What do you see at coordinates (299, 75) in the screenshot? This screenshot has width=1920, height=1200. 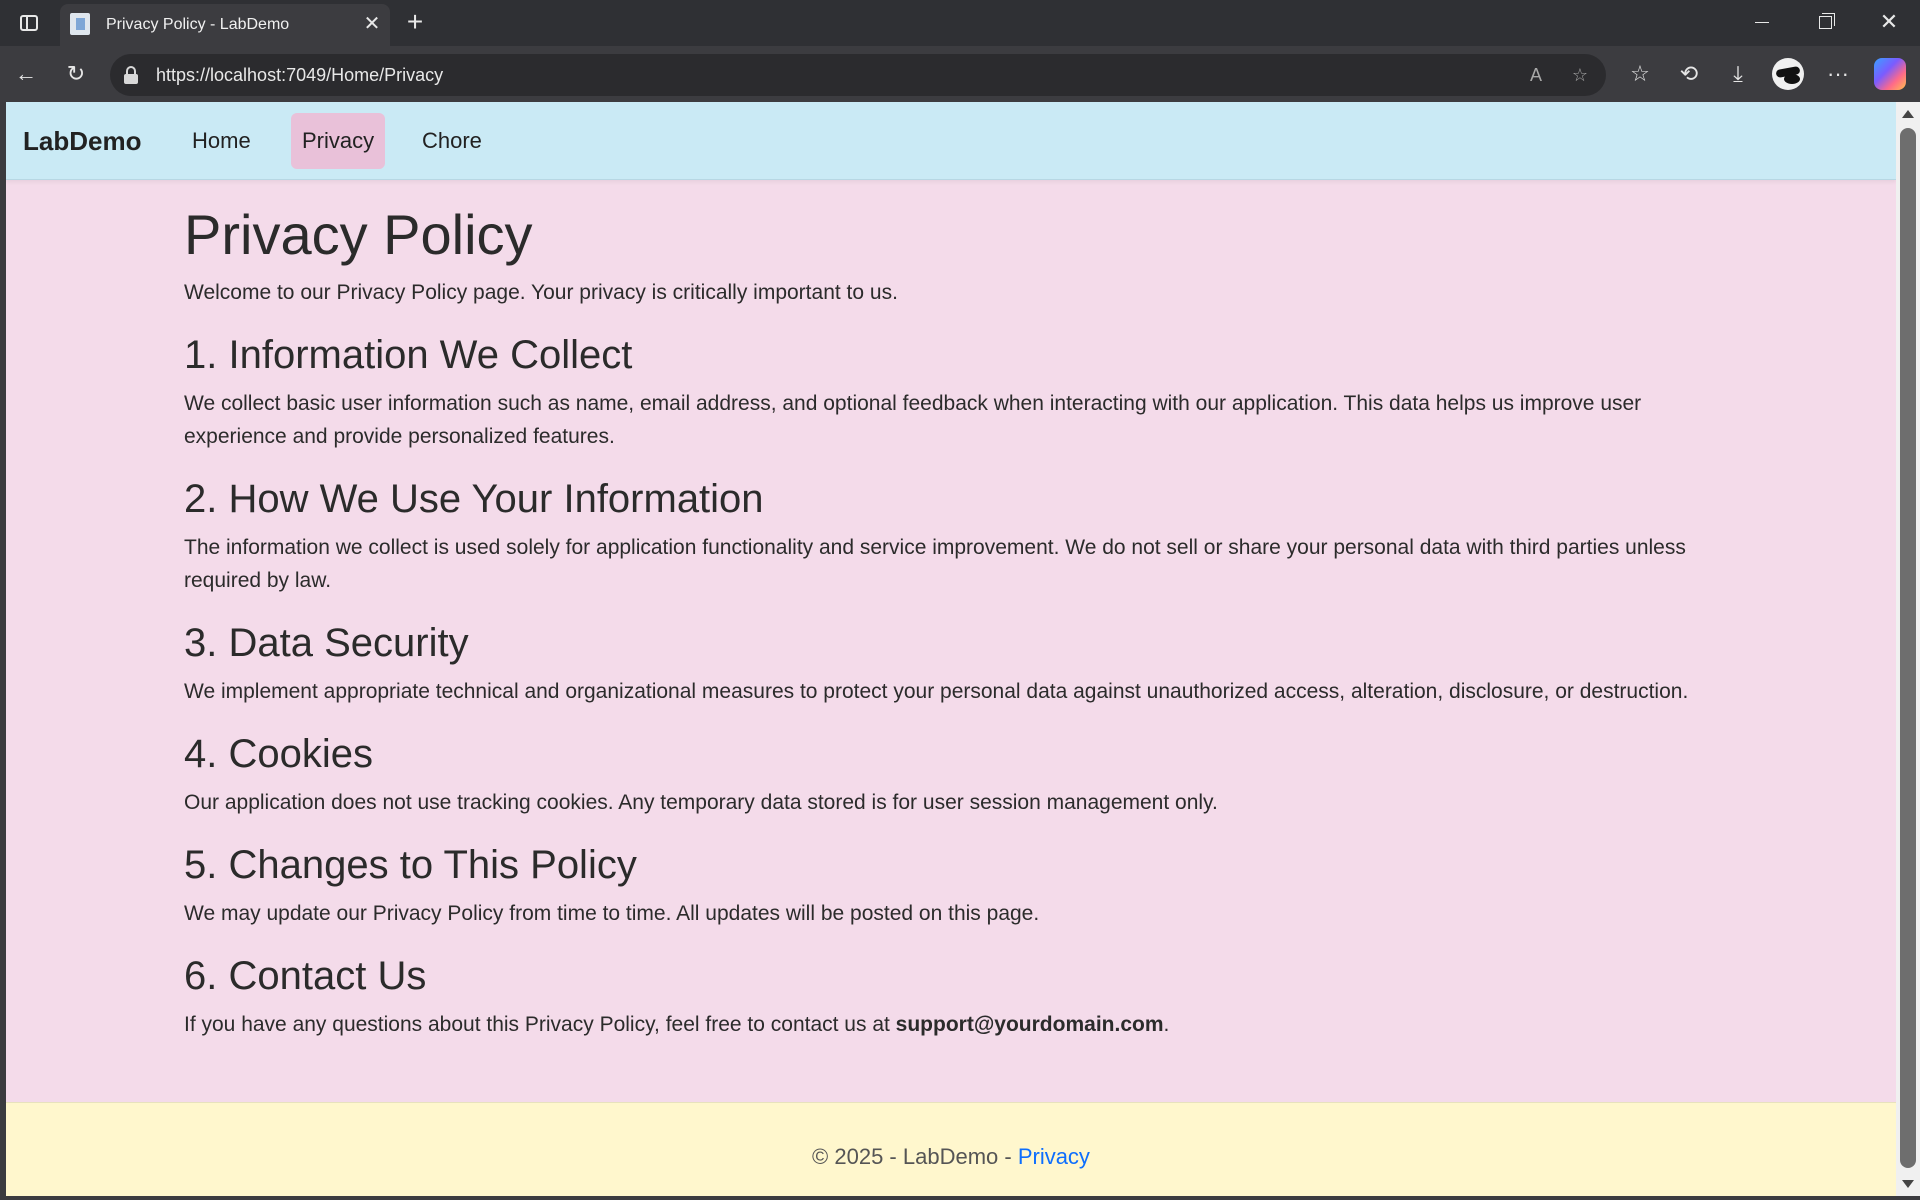 I see `address-url: https://localhost:7049/Home/Privacy` at bounding box center [299, 75].